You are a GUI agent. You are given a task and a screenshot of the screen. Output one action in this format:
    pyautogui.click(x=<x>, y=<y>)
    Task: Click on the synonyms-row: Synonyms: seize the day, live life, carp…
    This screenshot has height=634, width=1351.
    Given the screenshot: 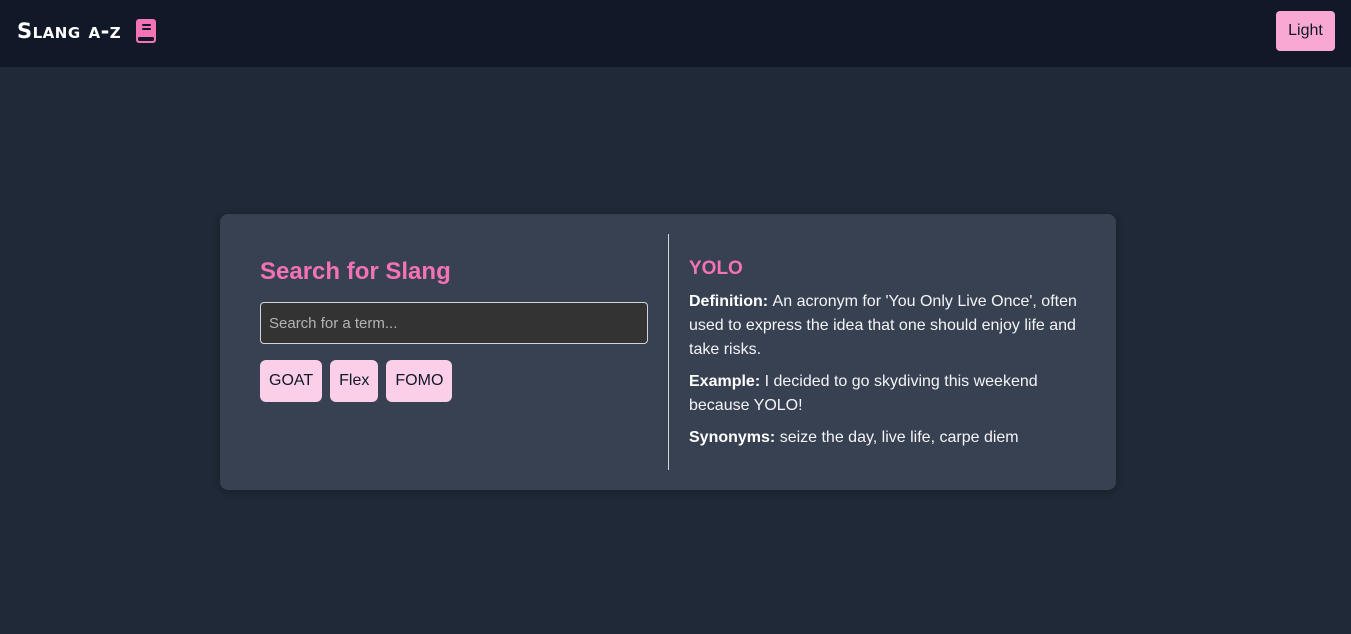 What is the action you would take?
    pyautogui.click(x=889, y=438)
    